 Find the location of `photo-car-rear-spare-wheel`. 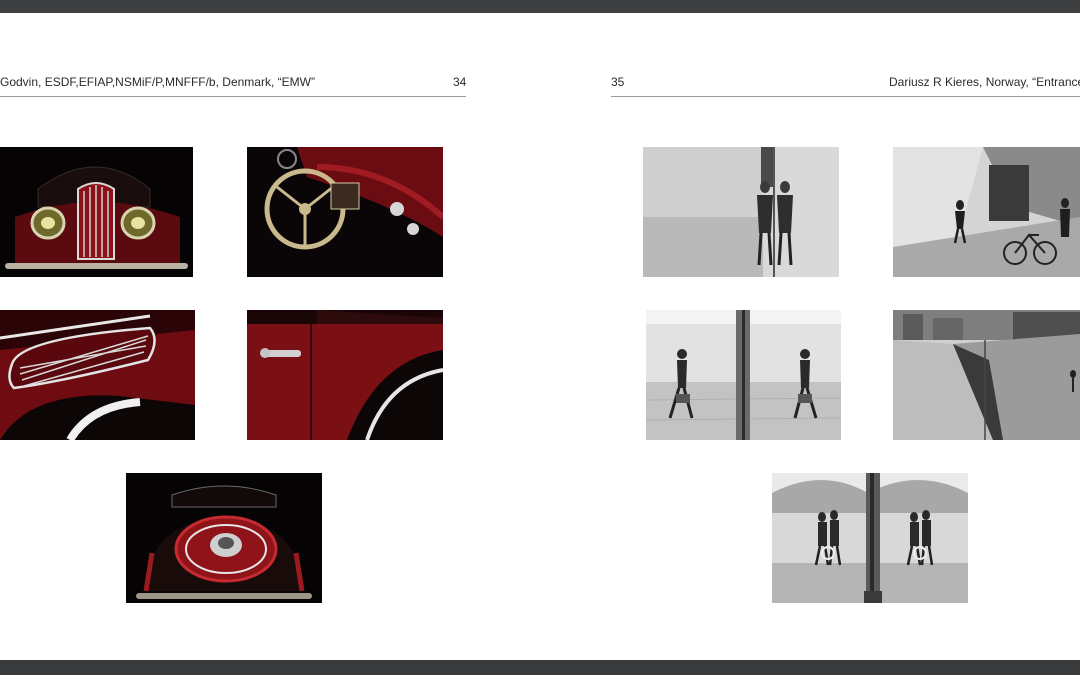

photo-car-rear-spare-wheel is located at coordinates (224, 538).